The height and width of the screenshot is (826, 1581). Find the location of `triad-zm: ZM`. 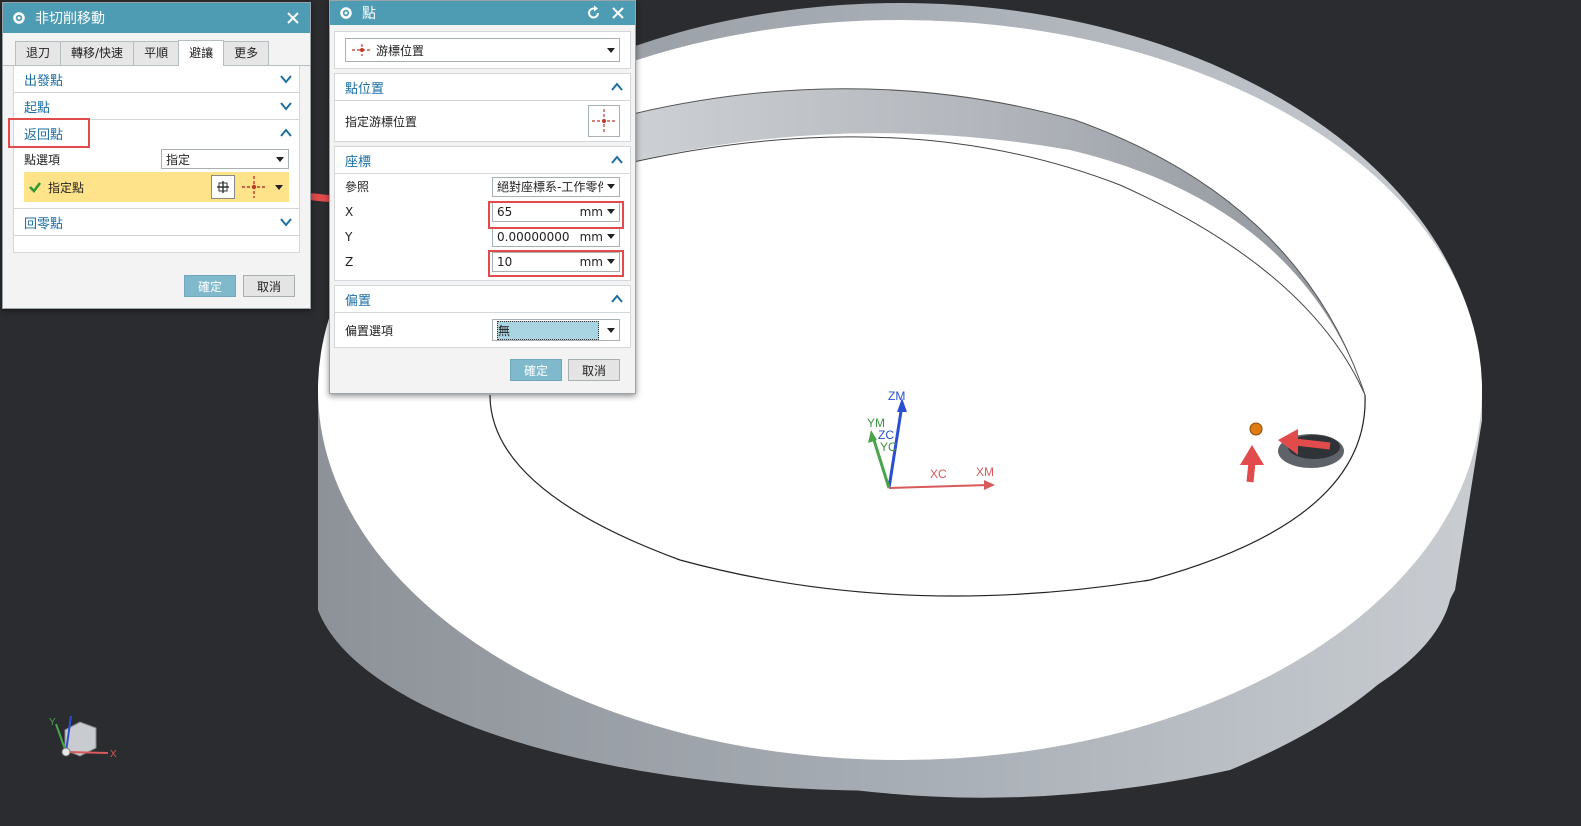

triad-zm: ZM is located at coordinates (896, 396).